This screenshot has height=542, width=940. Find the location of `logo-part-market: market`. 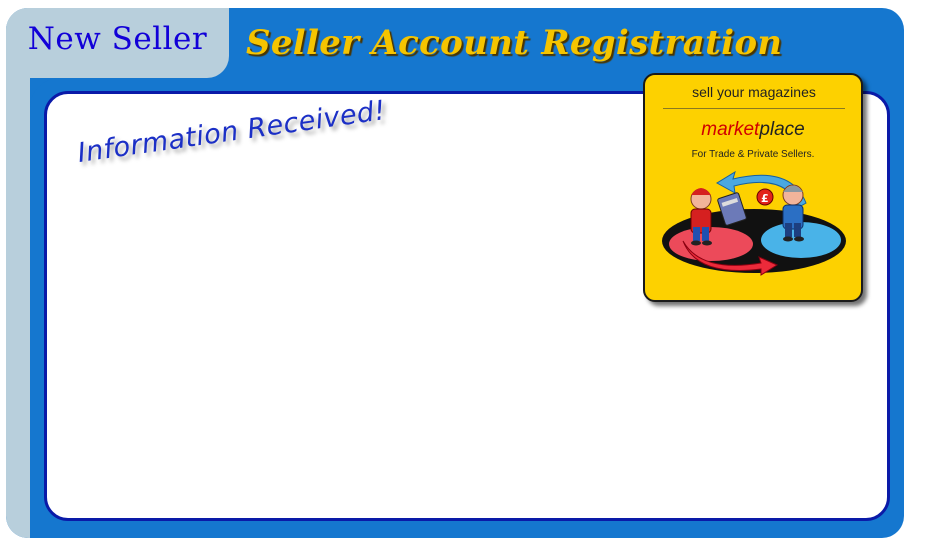

logo-part-market: market is located at coordinates (730, 129).